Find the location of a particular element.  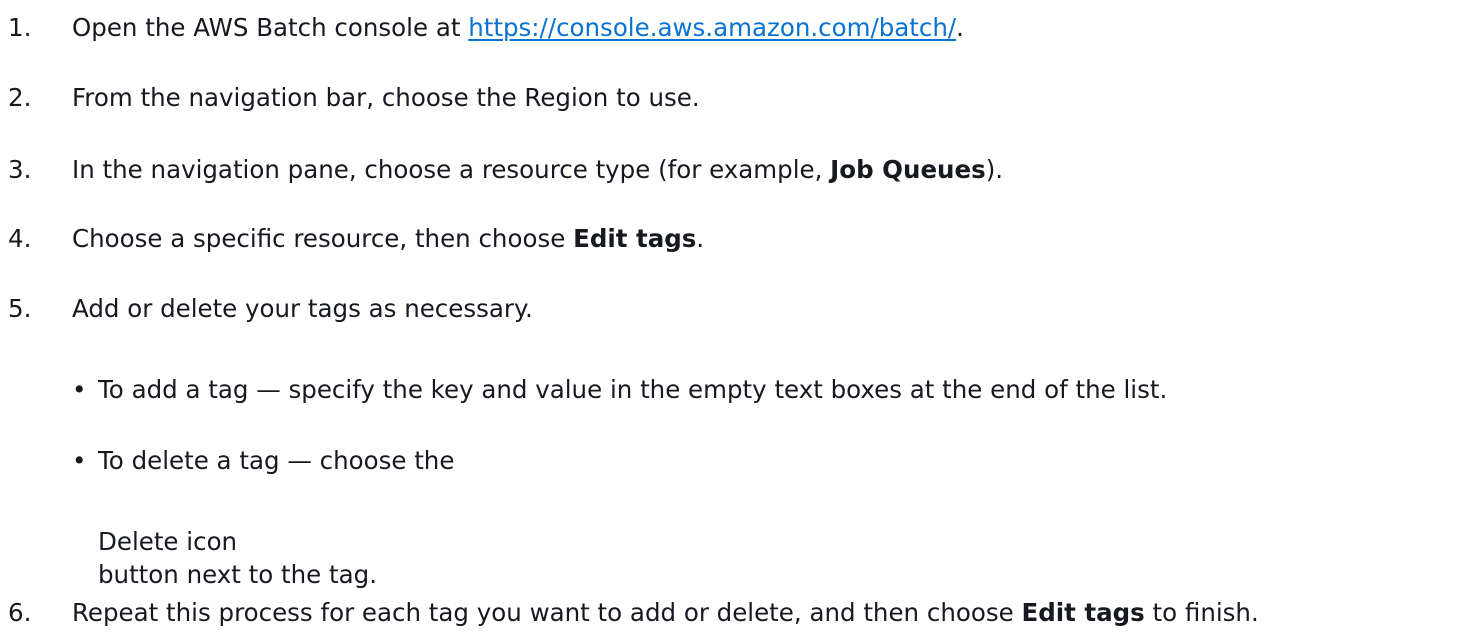

step-text-after: ). is located at coordinates (994, 169).